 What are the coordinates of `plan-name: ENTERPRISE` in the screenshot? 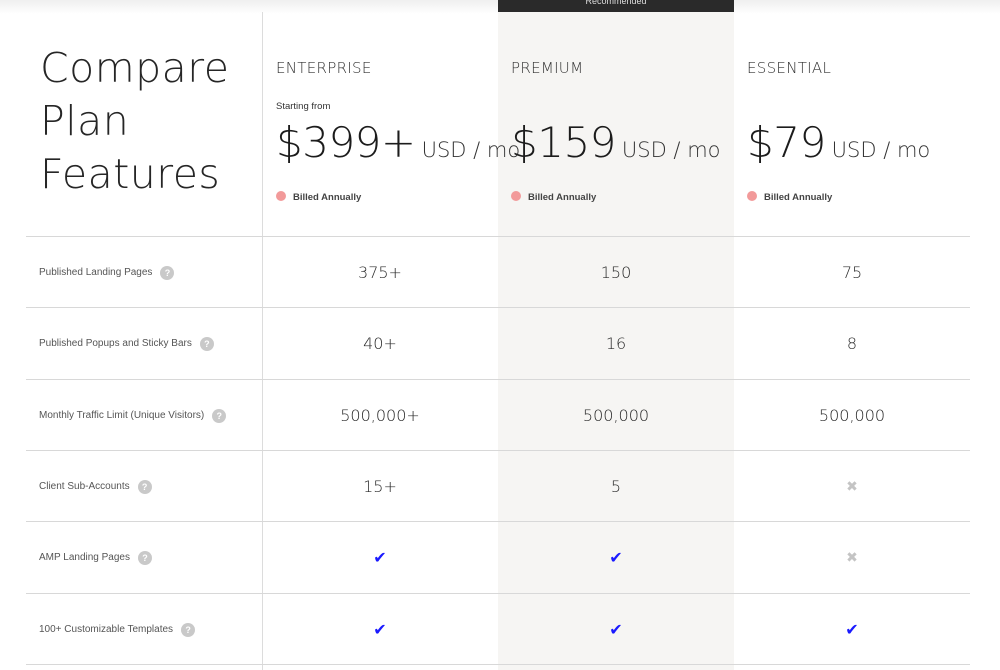 It's located at (324, 68).